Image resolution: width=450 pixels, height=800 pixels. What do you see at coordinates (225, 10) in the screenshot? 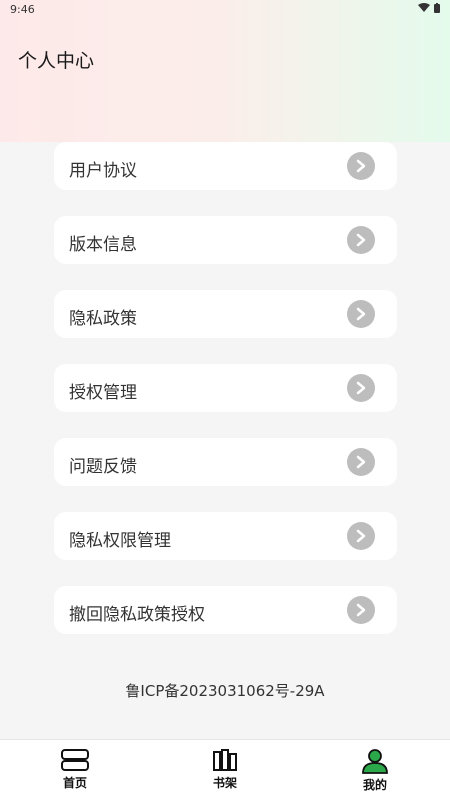
I see `status-bar: 9:46` at bounding box center [225, 10].